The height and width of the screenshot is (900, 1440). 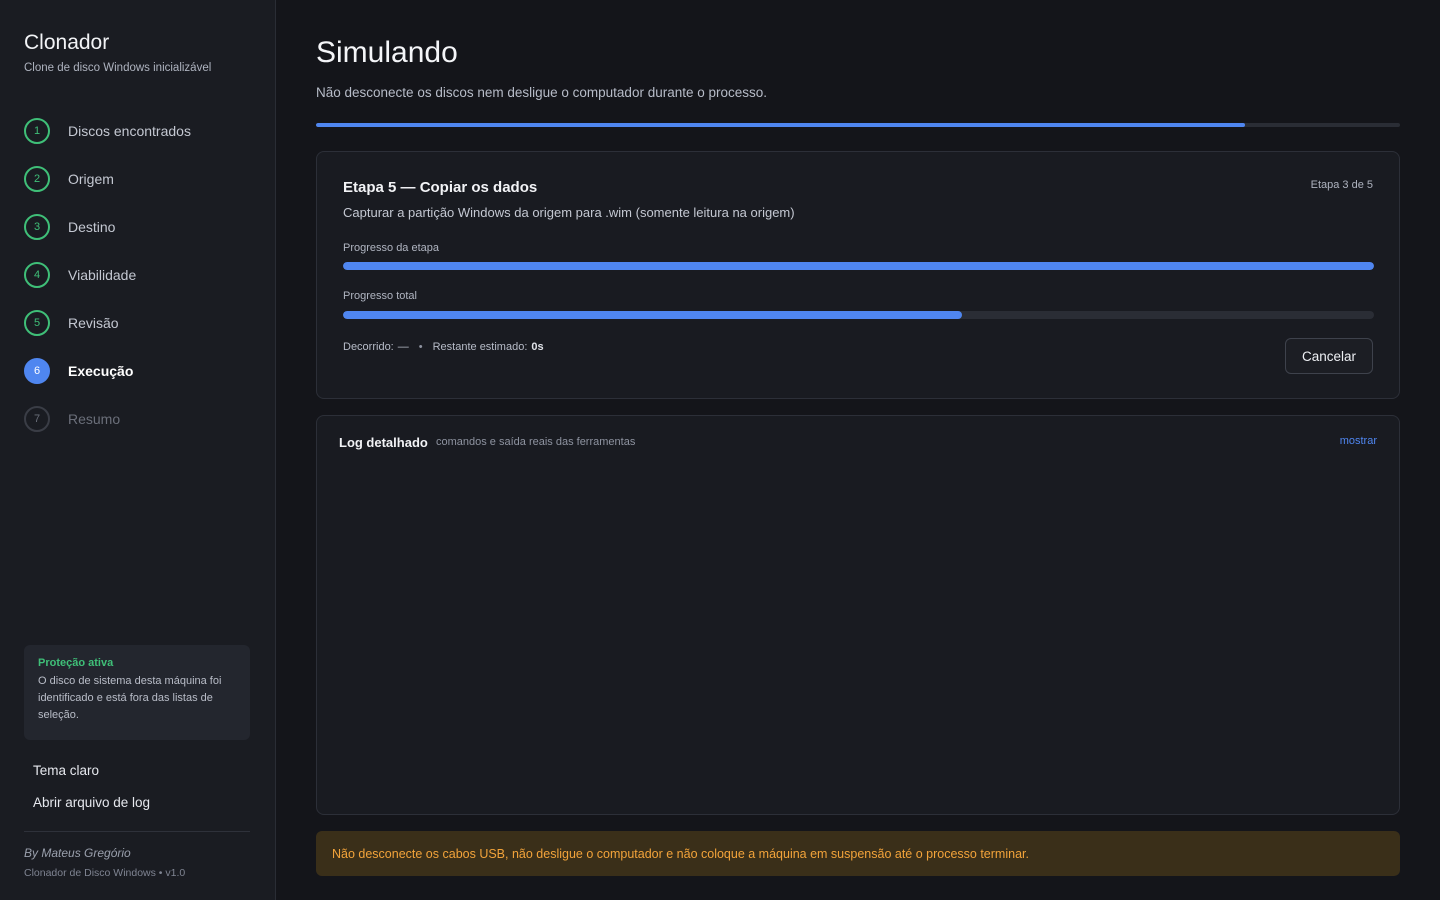 What do you see at coordinates (1341, 185) in the screenshot?
I see `step-counter: Etapa 3 de 5` at bounding box center [1341, 185].